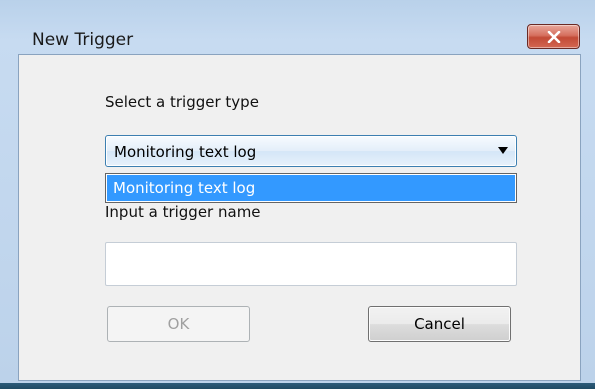  What do you see at coordinates (311, 264) in the screenshot?
I see `trigger-name-input` at bounding box center [311, 264].